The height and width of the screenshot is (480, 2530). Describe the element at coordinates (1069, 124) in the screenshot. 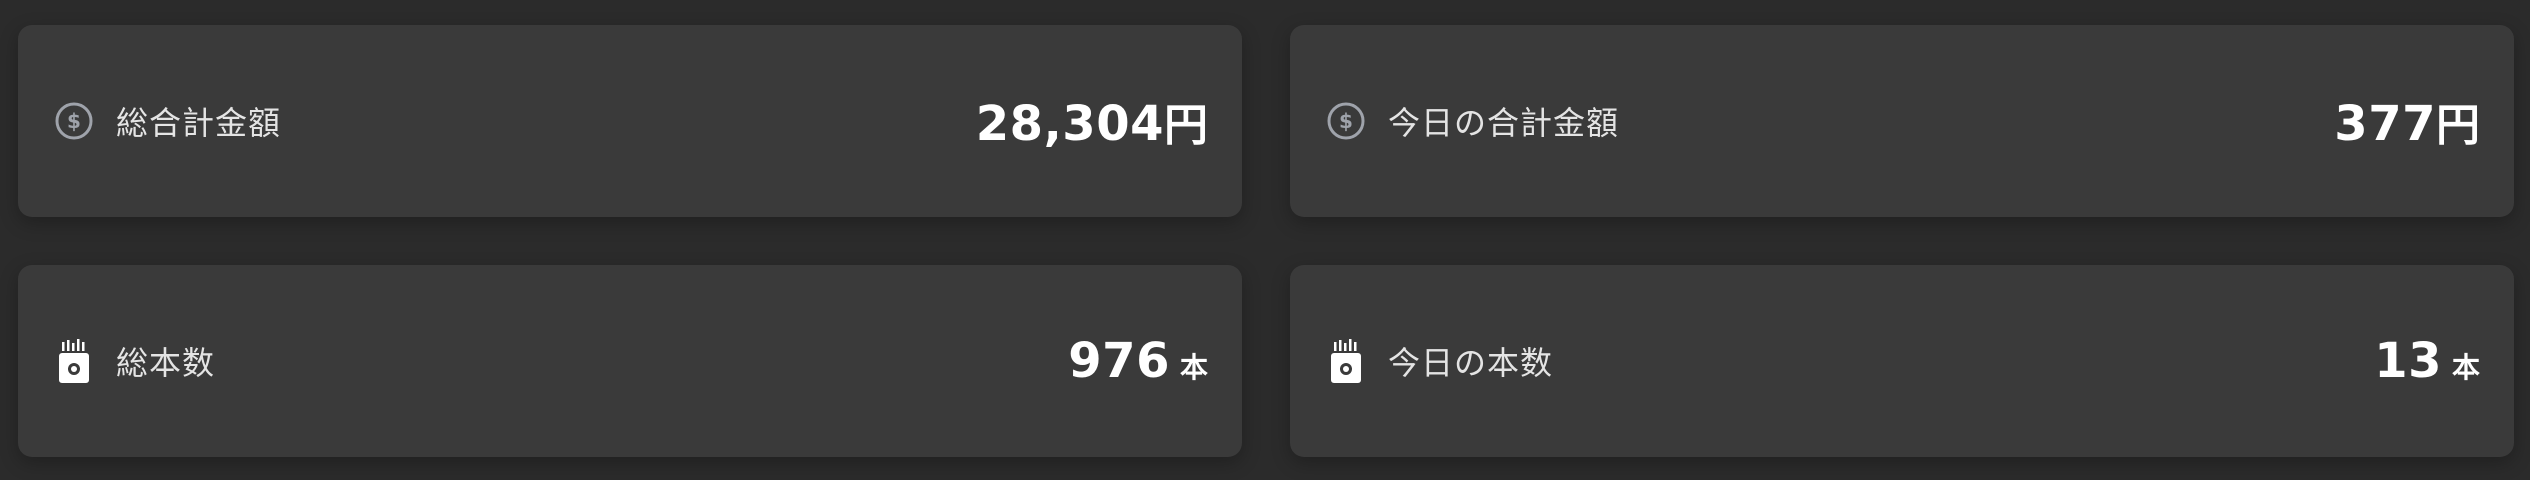

I see `value-number: 28,304` at that location.